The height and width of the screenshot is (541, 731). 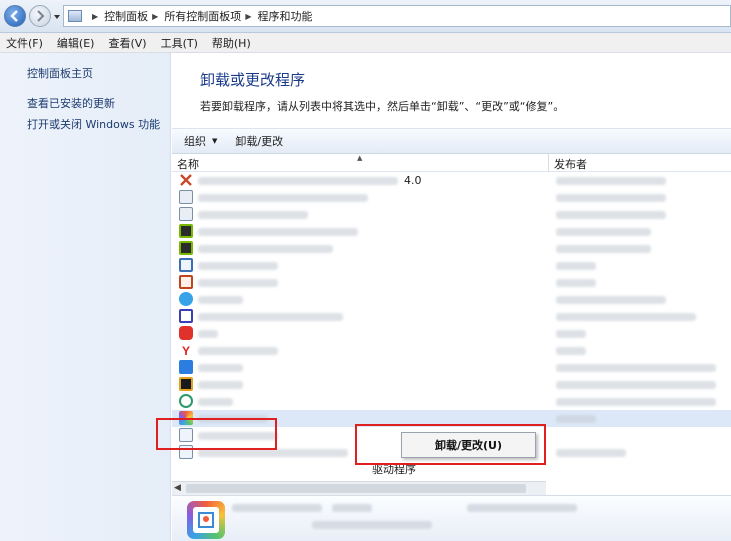 What do you see at coordinates (186, 333) in the screenshot?
I see `vivaldi-icon` at bounding box center [186, 333].